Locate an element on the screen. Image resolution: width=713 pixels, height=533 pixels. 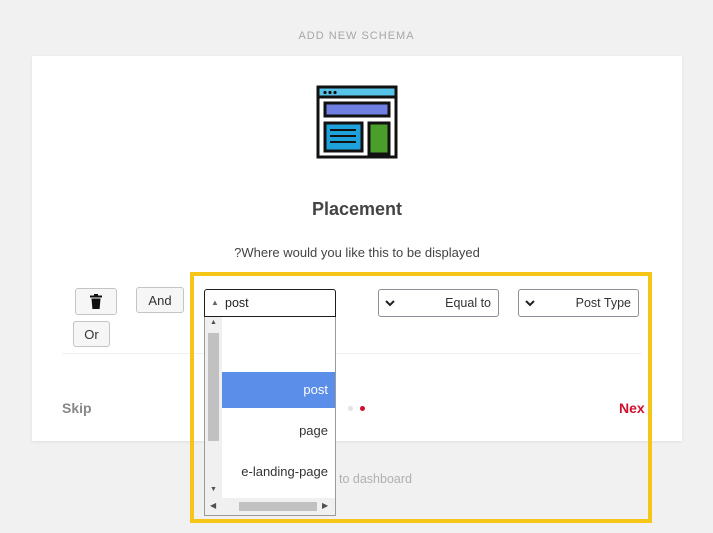
post-type-select: ▲ post is located at coordinates (270, 303).